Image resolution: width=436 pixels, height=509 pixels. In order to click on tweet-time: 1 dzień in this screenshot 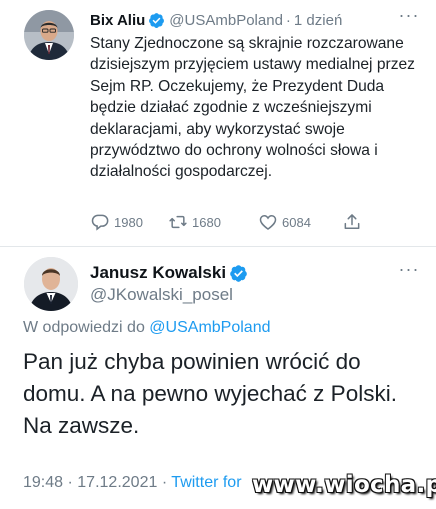, I will do `click(318, 20)`.